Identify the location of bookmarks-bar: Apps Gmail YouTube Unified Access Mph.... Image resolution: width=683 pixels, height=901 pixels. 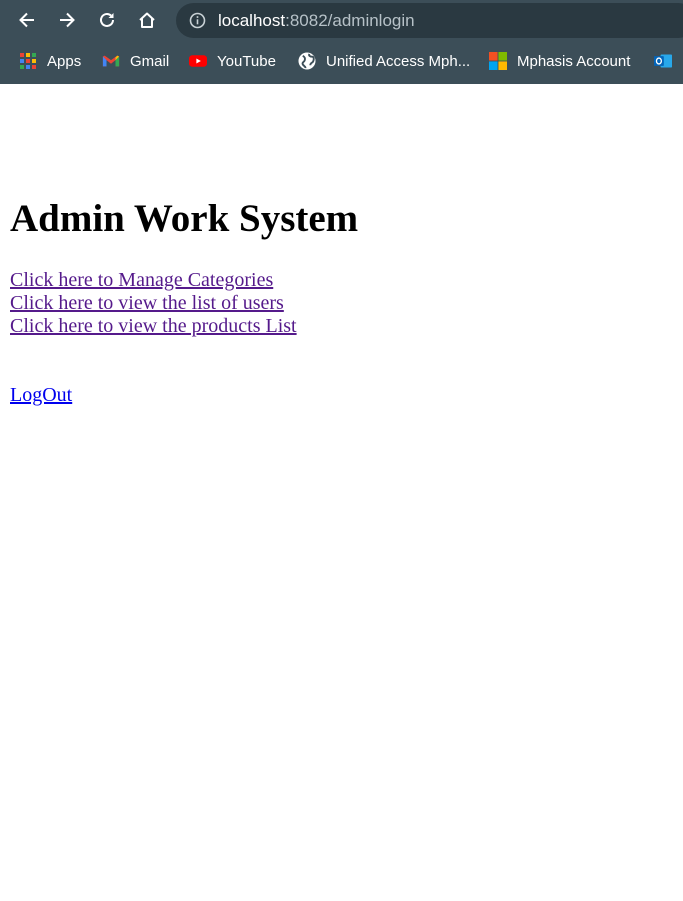
(341, 61).